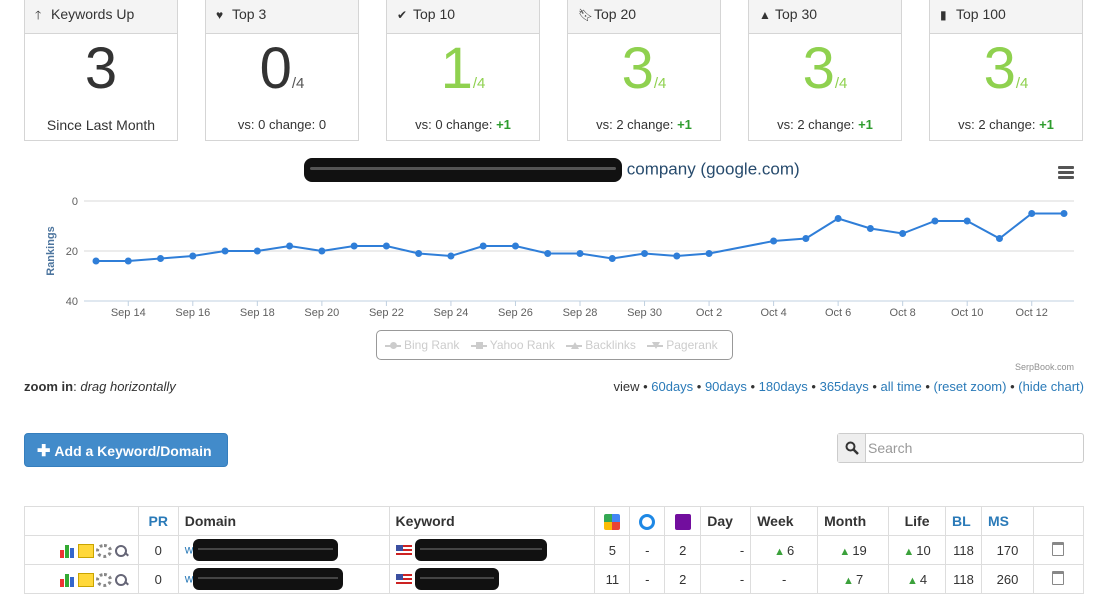 The height and width of the screenshot is (594, 1107). Describe the element at coordinates (683, 521) in the screenshot. I see `yahoo-header` at that location.